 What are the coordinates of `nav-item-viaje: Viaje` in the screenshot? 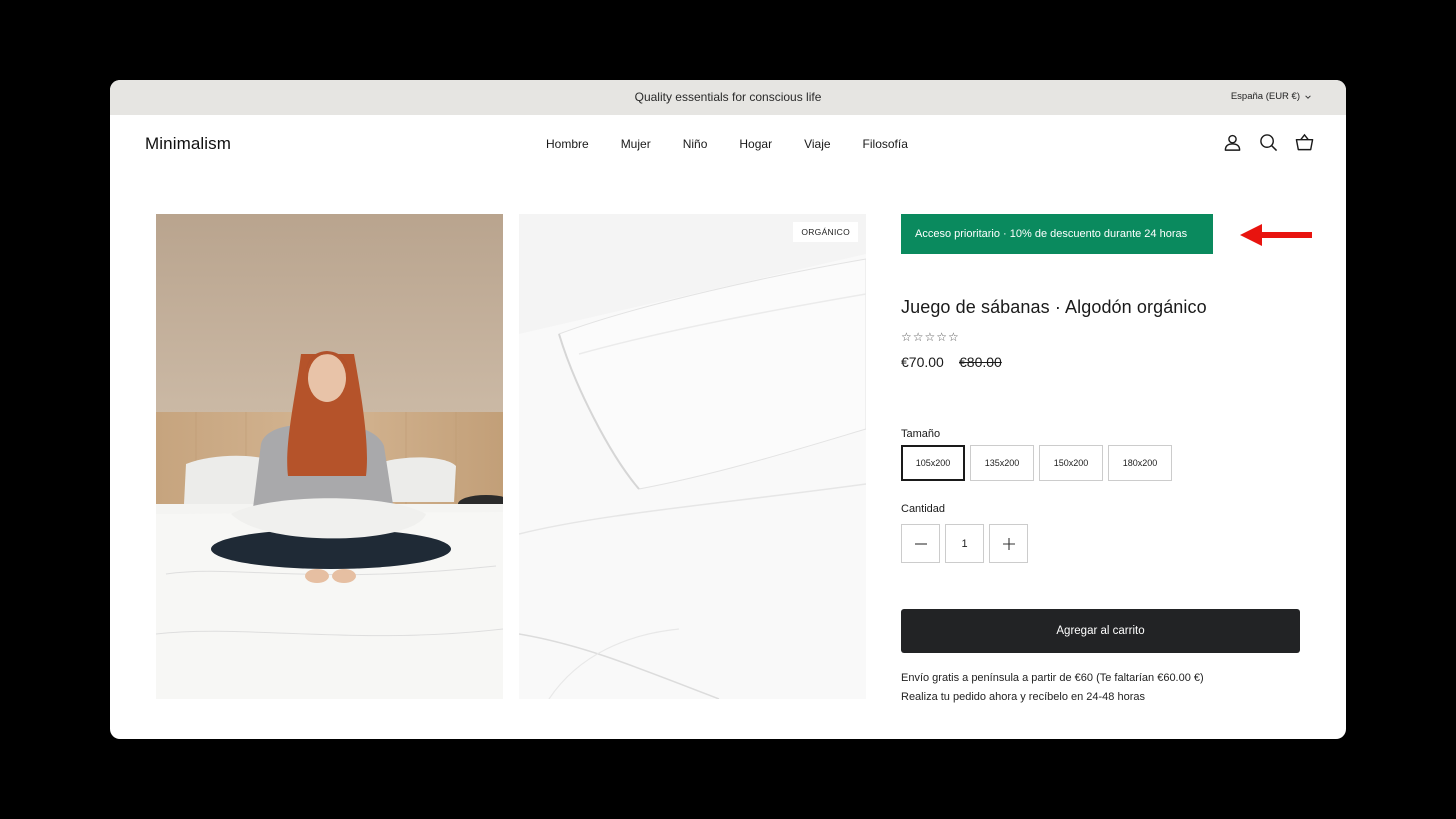 It's located at (817, 144).